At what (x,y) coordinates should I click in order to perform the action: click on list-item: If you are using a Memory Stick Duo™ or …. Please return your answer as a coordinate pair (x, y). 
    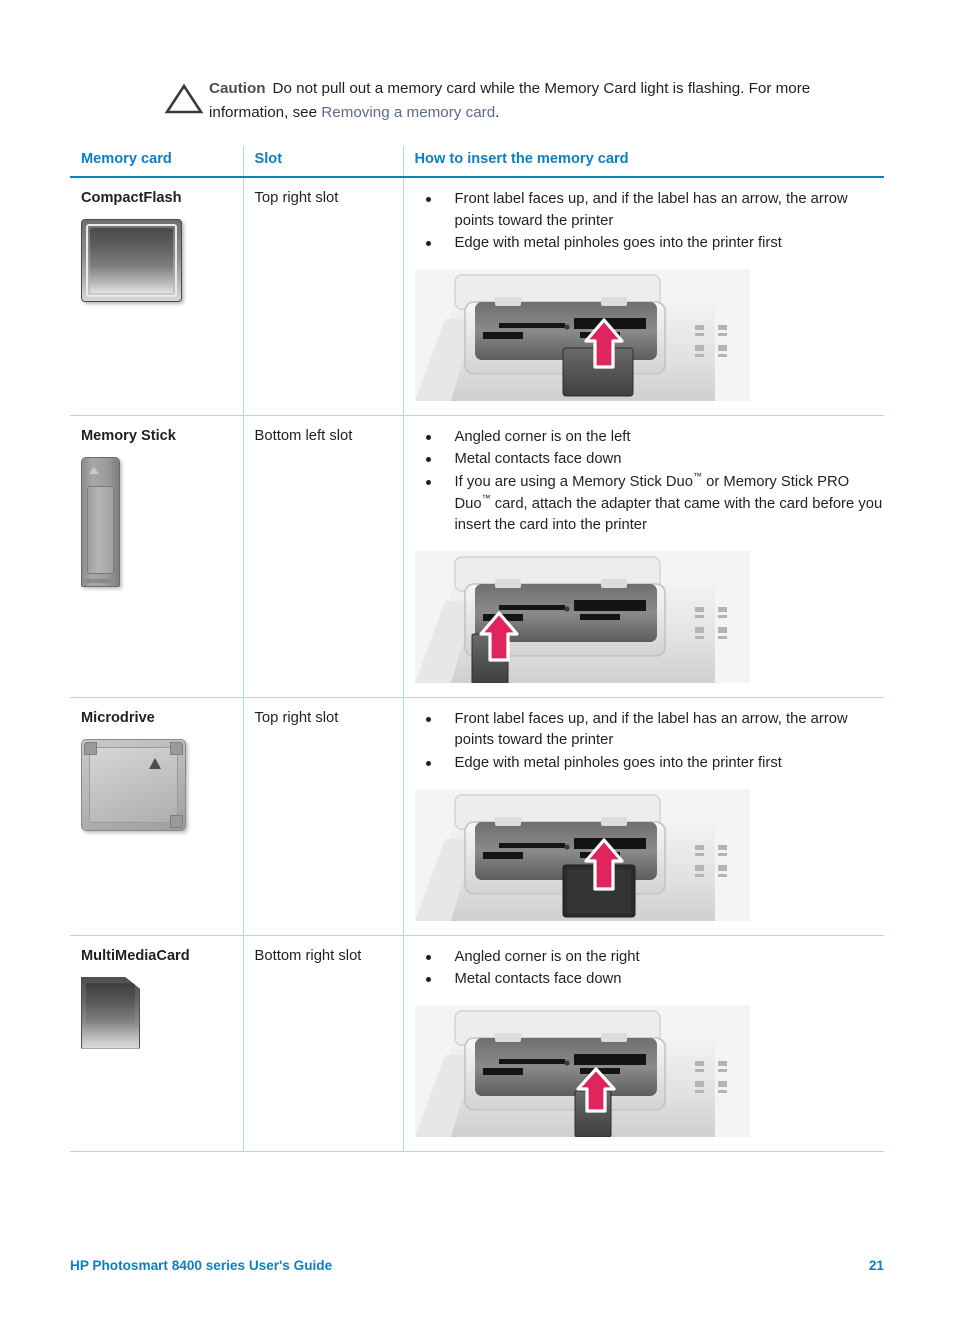
    Looking at the image, I should click on (650, 503).